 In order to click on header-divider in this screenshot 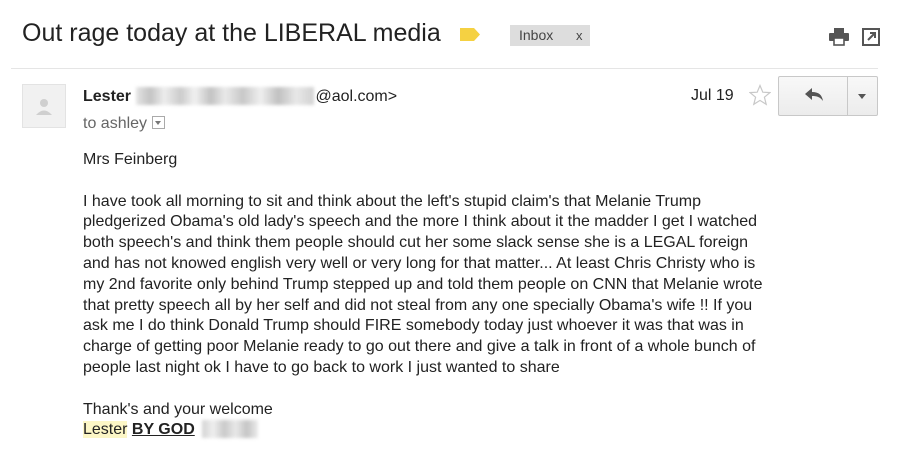, I will do `click(444, 68)`.